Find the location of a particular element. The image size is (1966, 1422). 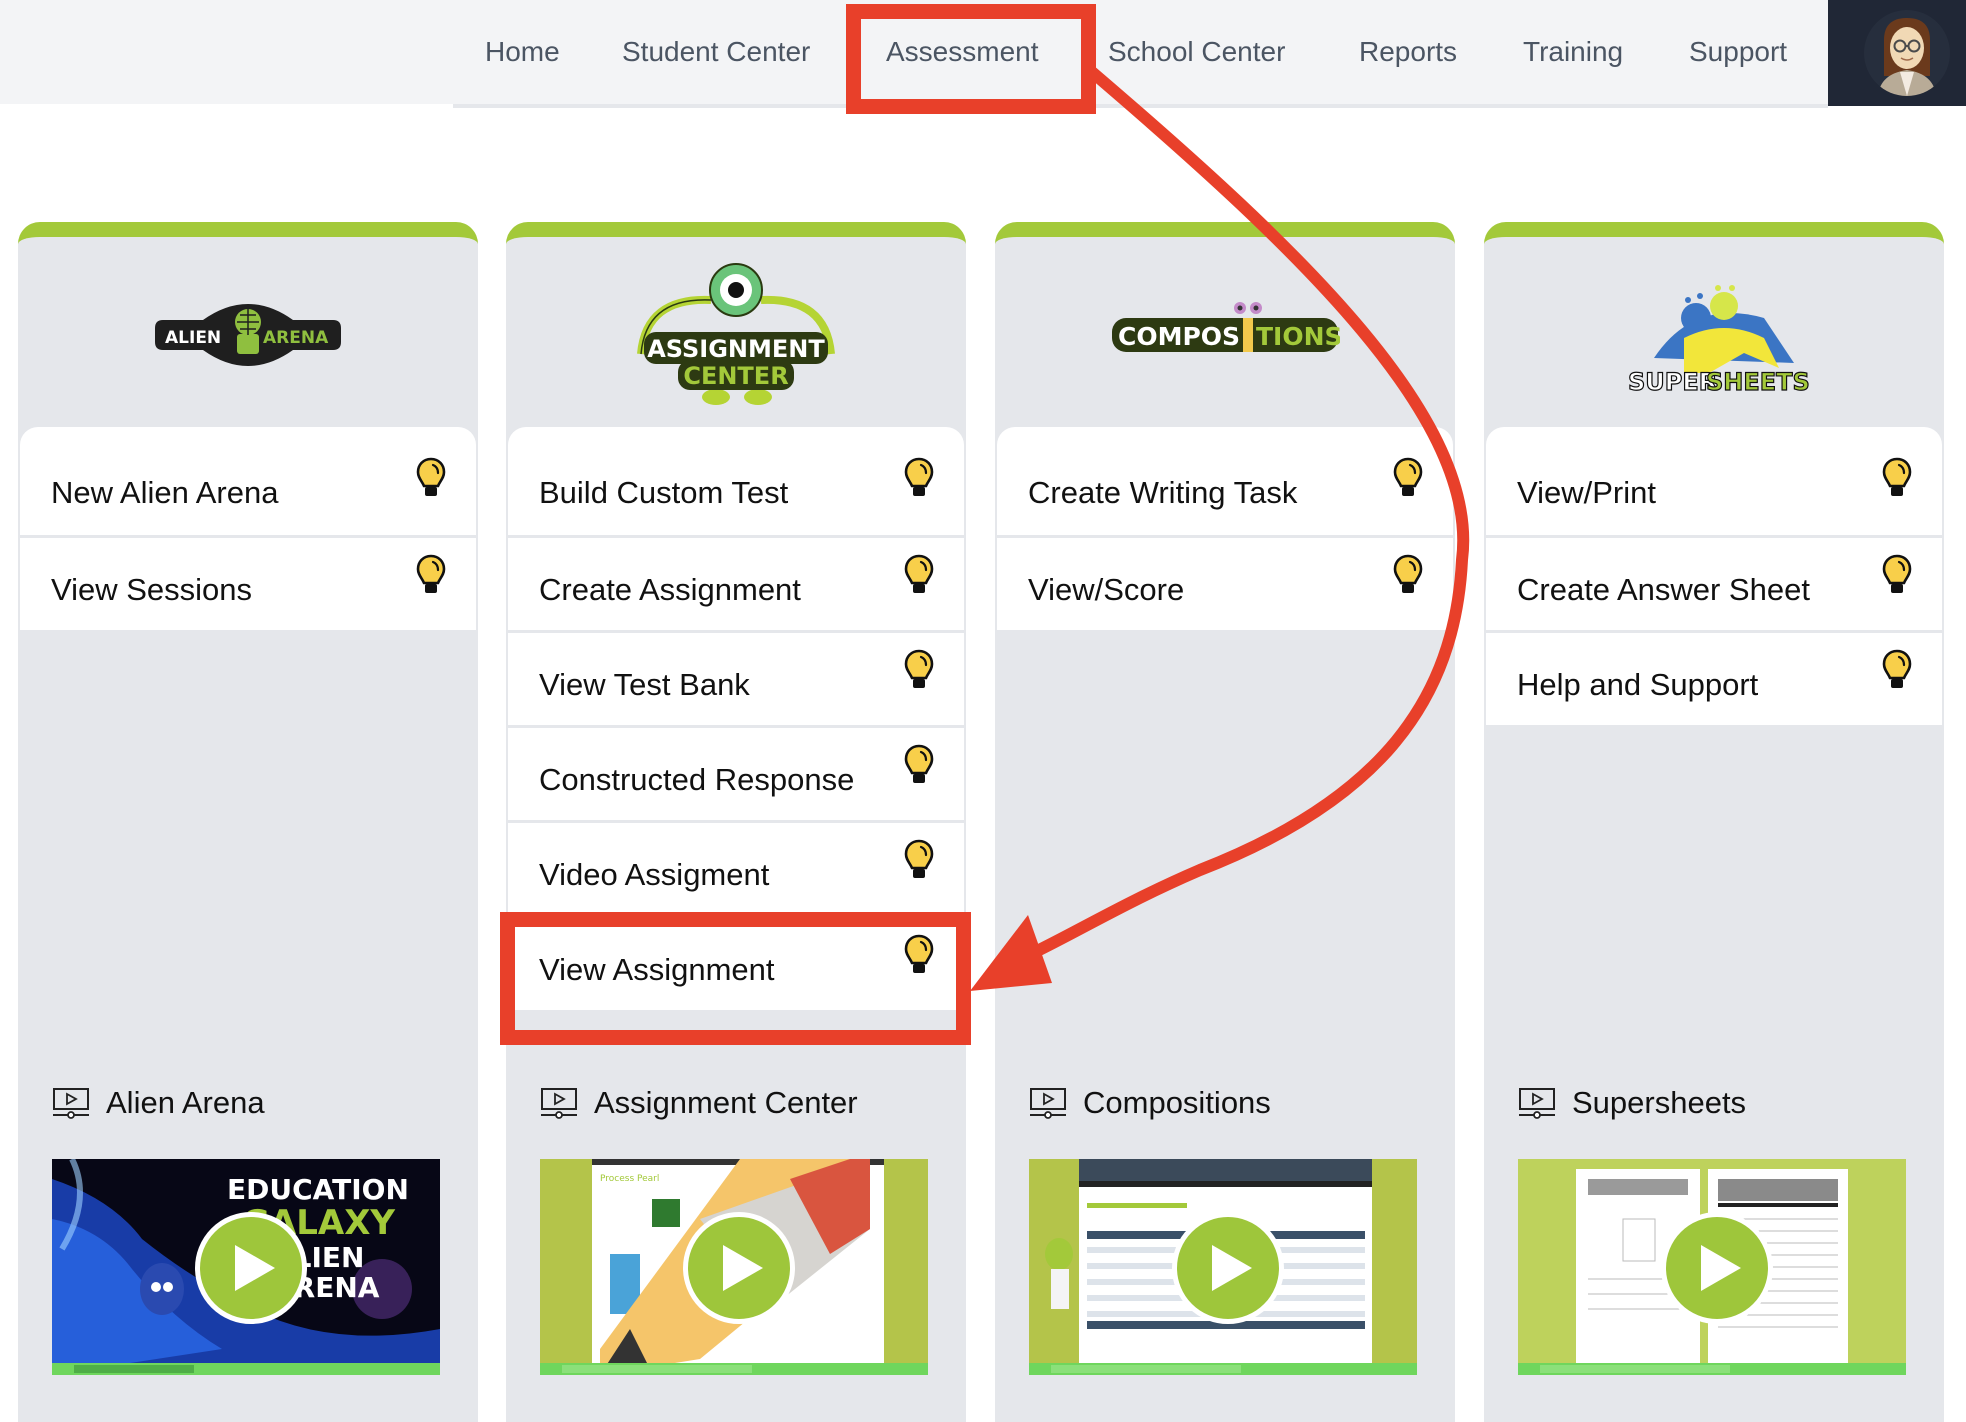

video-title: Compositions is located at coordinates (1150, 1103).